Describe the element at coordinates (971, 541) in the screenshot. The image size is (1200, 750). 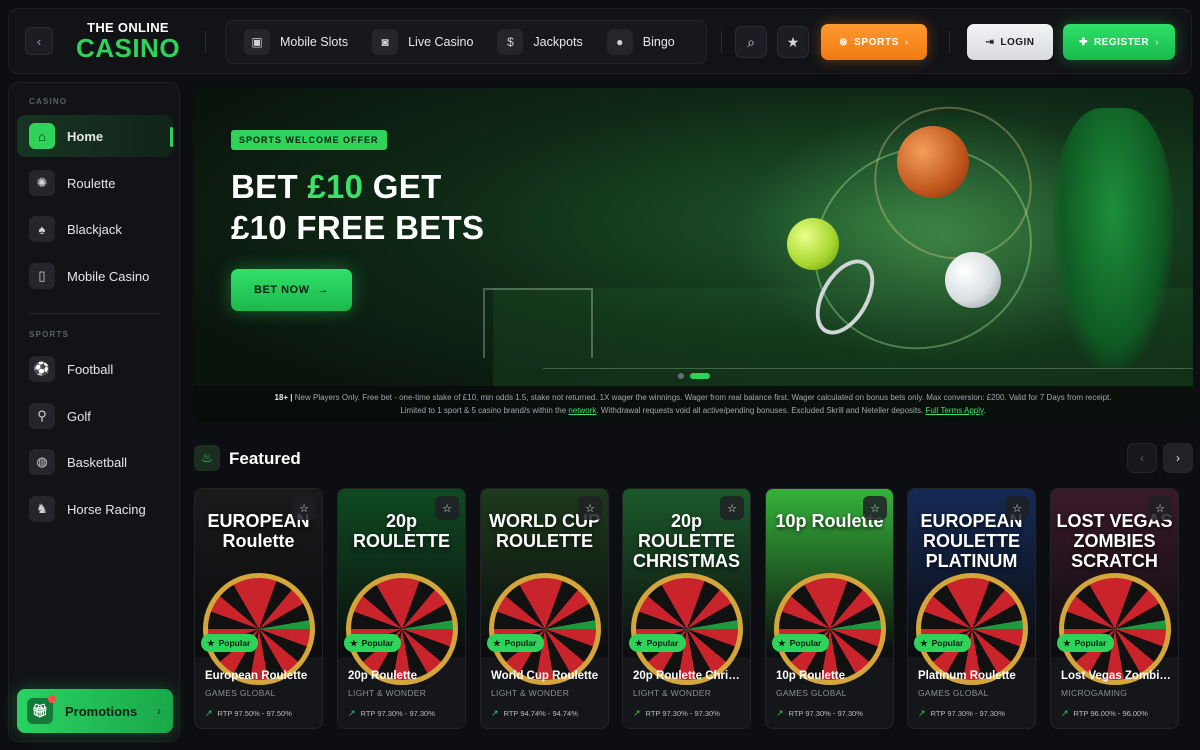
I see `game-art-title: EUROPEAN ROULETTE PLATINUM` at that location.